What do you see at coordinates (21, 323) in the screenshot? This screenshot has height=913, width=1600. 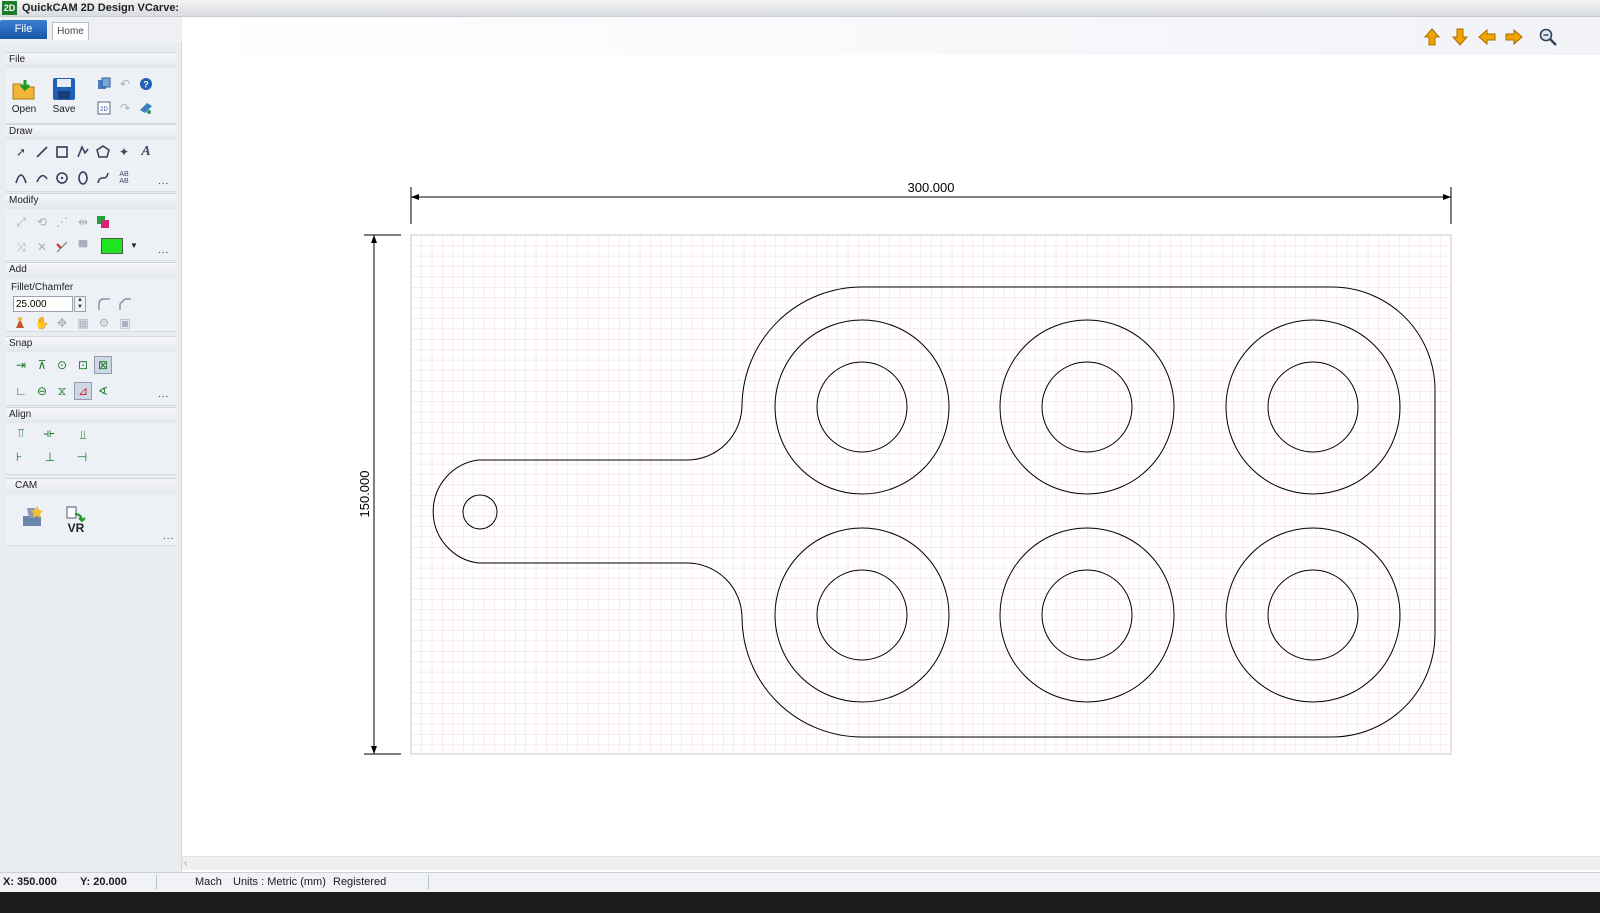 I see `add-node-icon` at bounding box center [21, 323].